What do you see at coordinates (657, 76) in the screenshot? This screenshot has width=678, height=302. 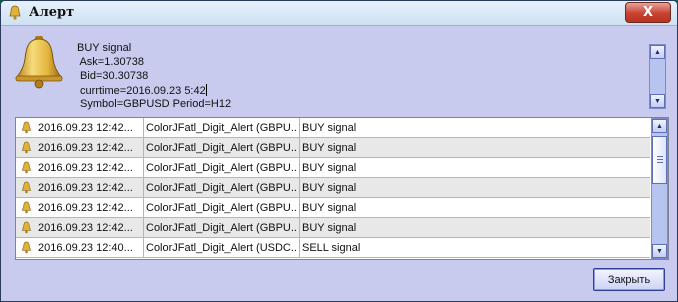 I see `message-scrollbar: ▲ ▼` at bounding box center [657, 76].